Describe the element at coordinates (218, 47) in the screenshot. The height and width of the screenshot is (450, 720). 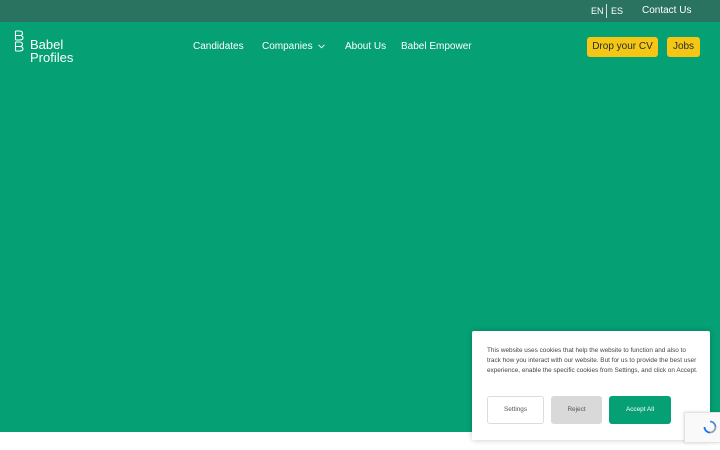
I see `nav-item-candidates: Candidates` at that location.